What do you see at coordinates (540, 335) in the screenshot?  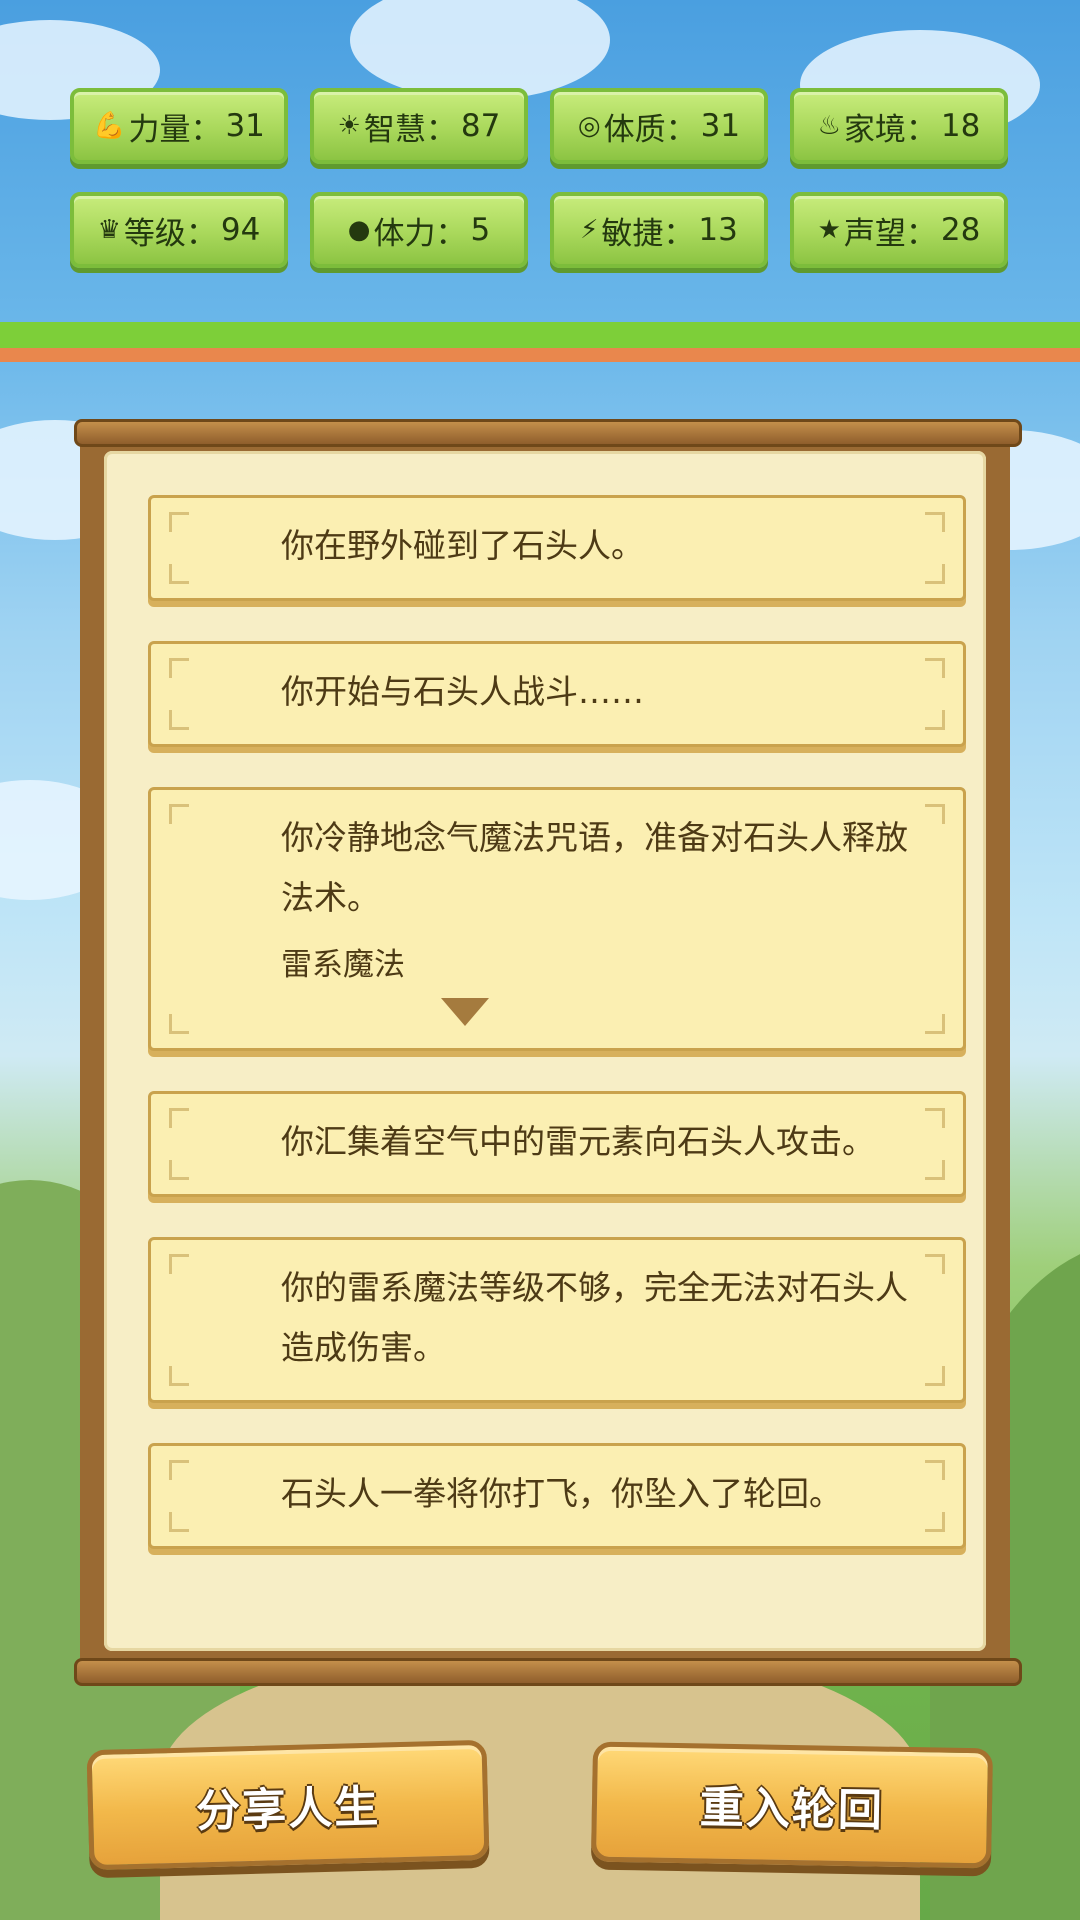 I see `grass-stripe` at bounding box center [540, 335].